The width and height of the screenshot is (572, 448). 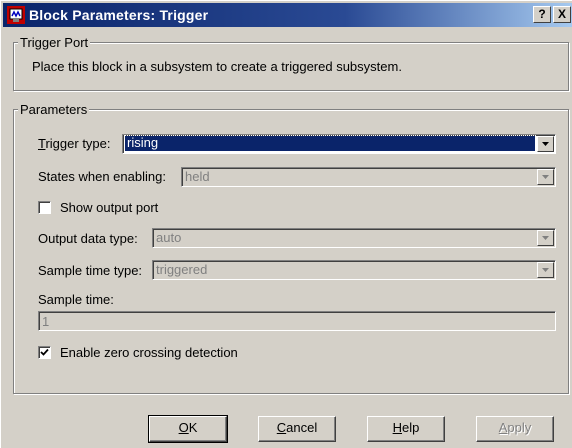 What do you see at coordinates (515, 429) in the screenshot?
I see `apply-button: Apply` at bounding box center [515, 429].